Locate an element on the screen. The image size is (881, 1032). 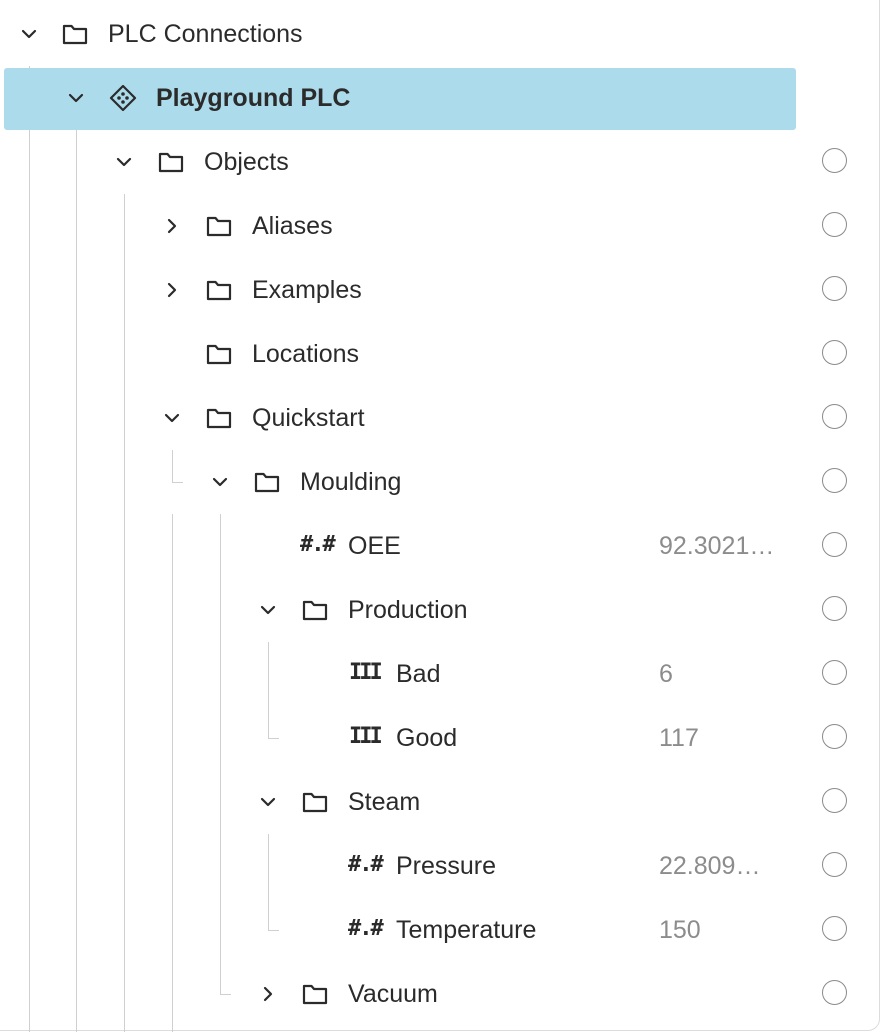
tree-node-label: Playground PLC is located at coordinates (253, 98).